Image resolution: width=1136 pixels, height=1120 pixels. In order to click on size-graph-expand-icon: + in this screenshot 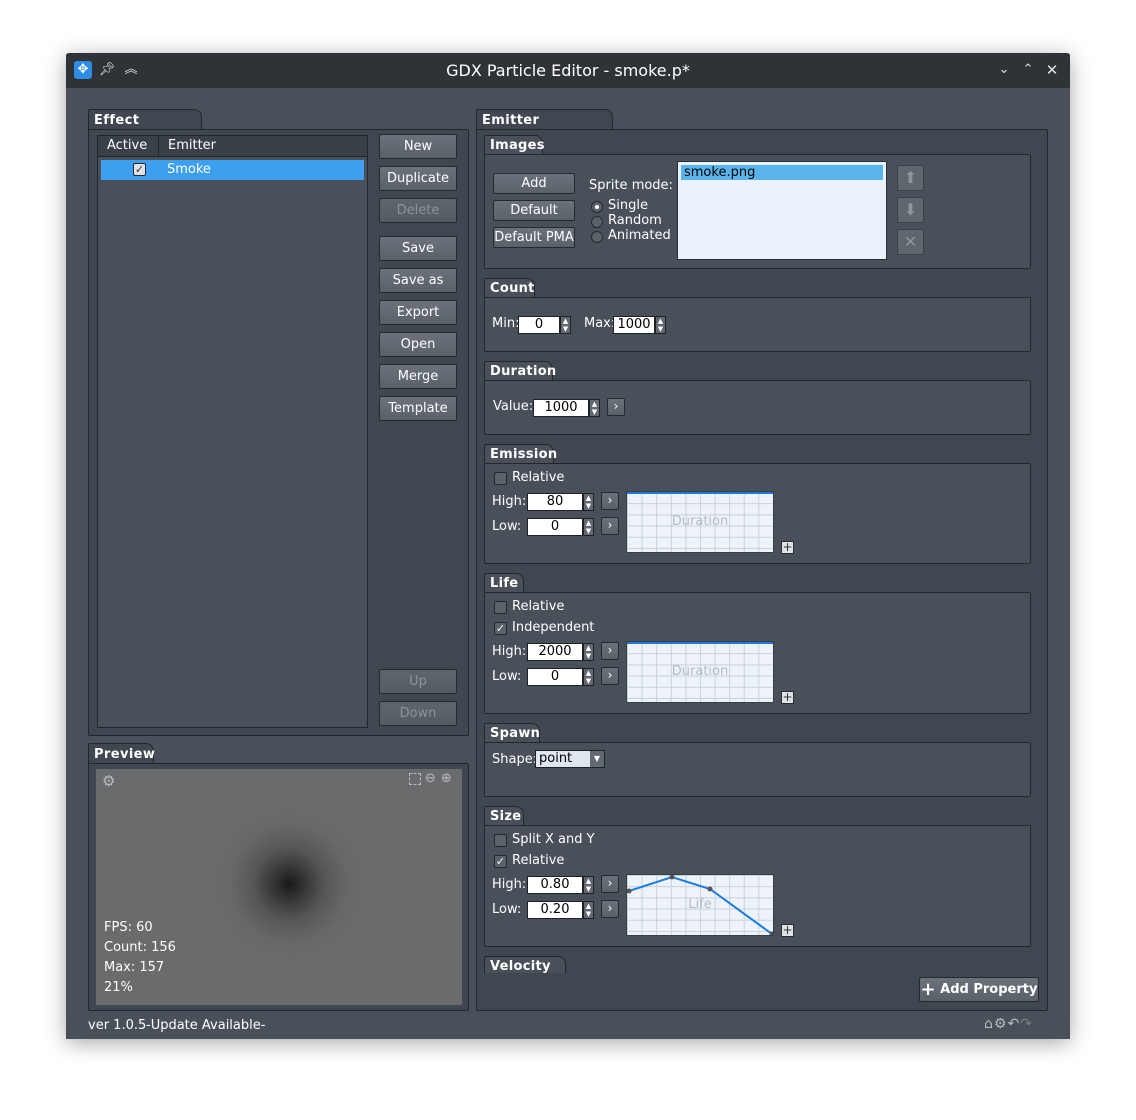, I will do `click(787, 930)`.